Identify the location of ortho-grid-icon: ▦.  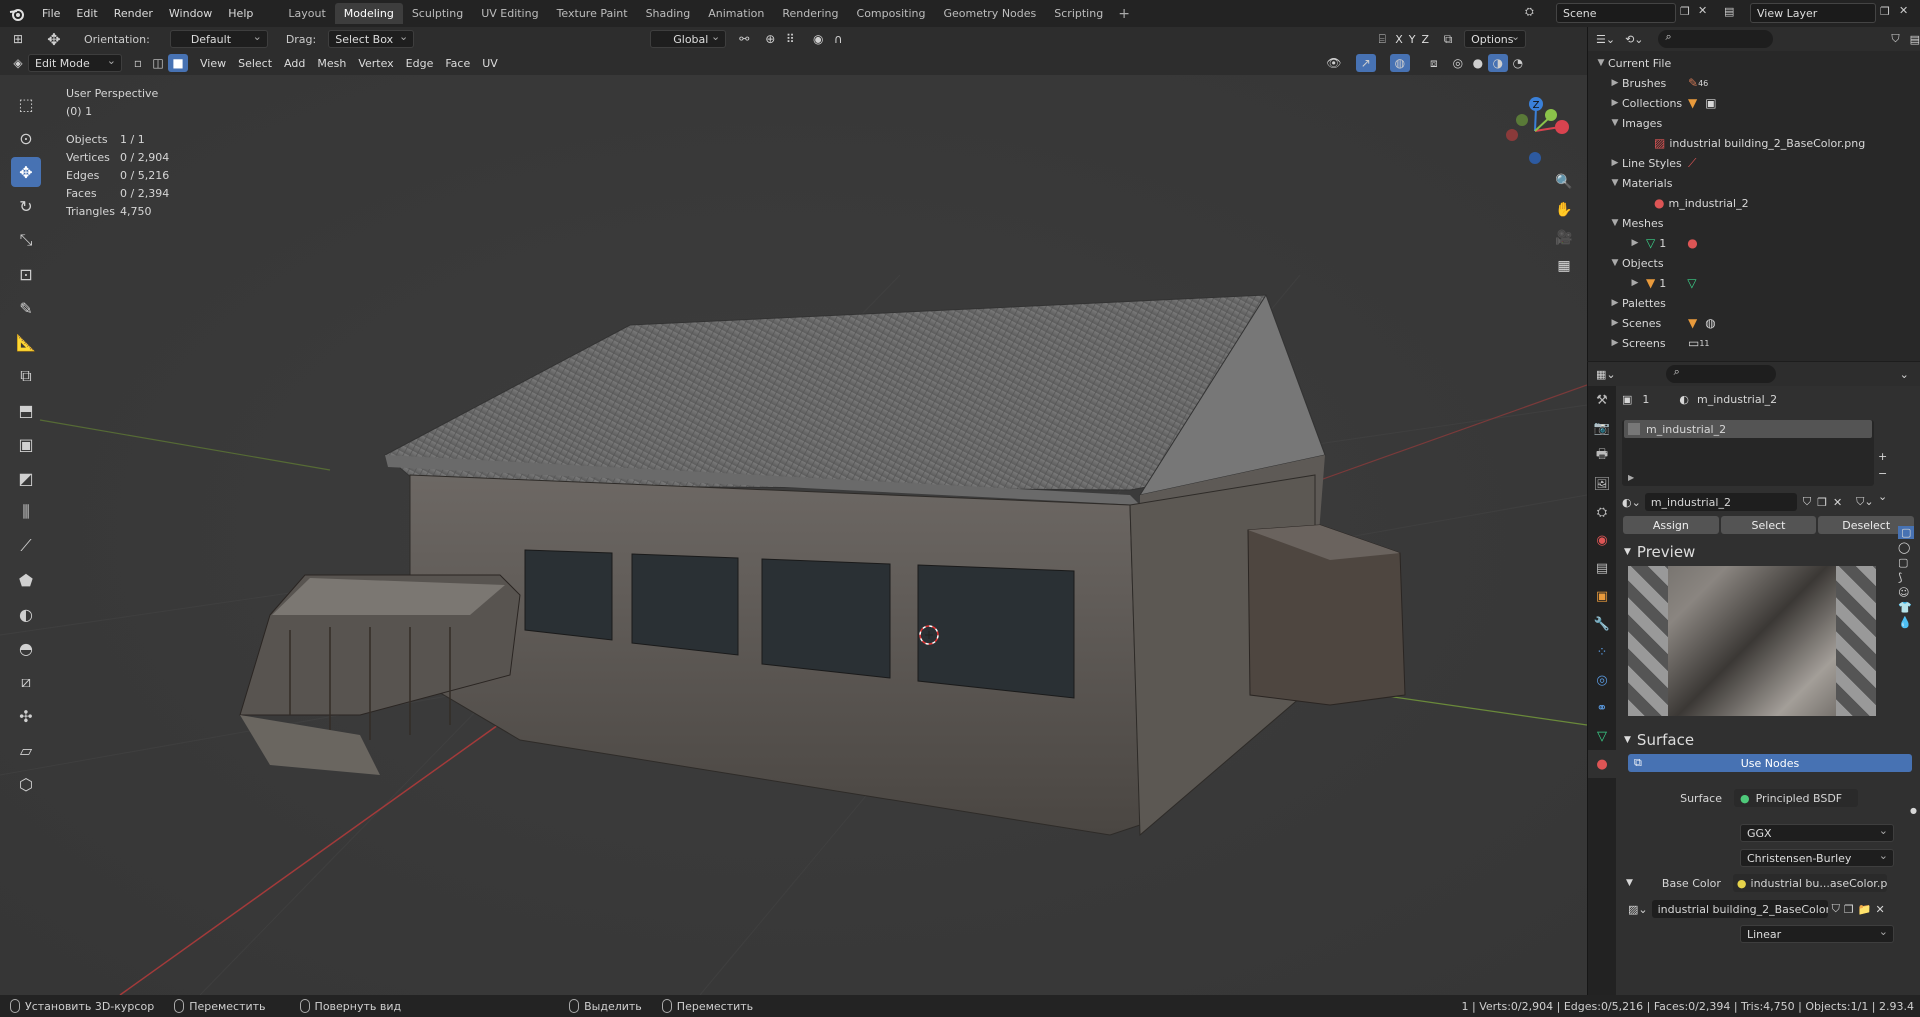
(1564, 266).